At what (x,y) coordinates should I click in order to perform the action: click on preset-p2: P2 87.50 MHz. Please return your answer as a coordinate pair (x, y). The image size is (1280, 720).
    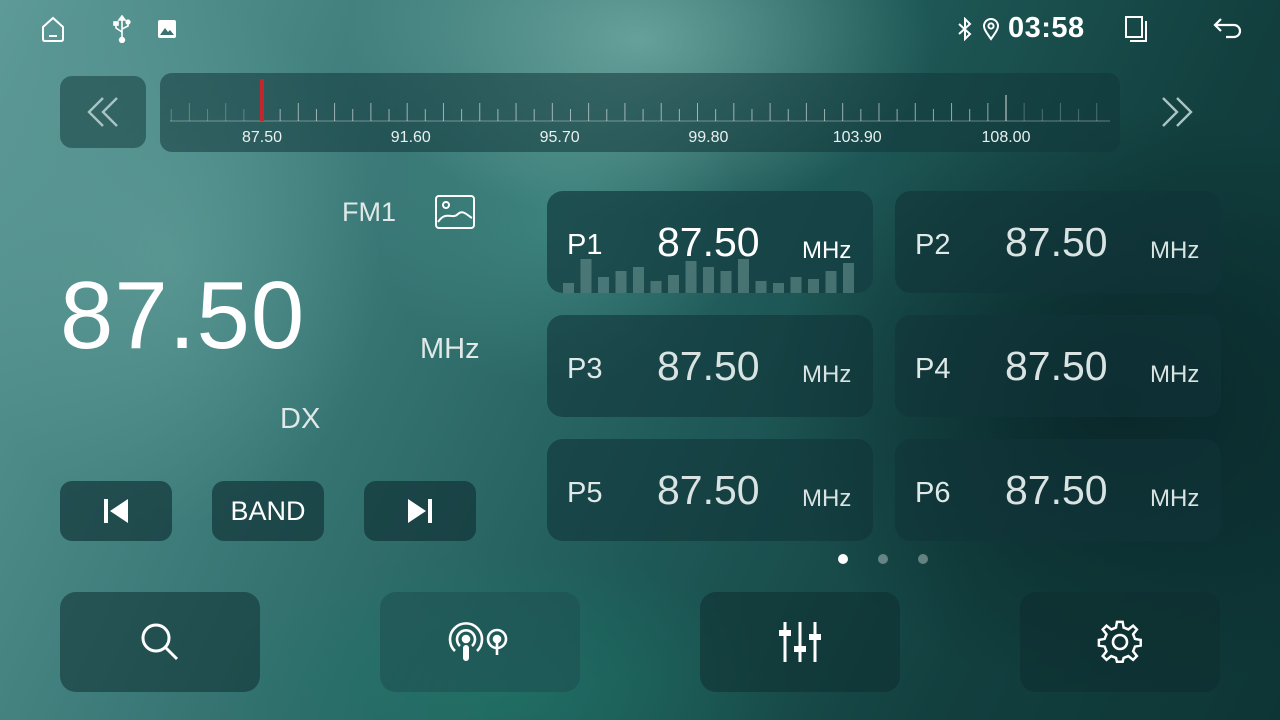
    Looking at the image, I should click on (1058, 242).